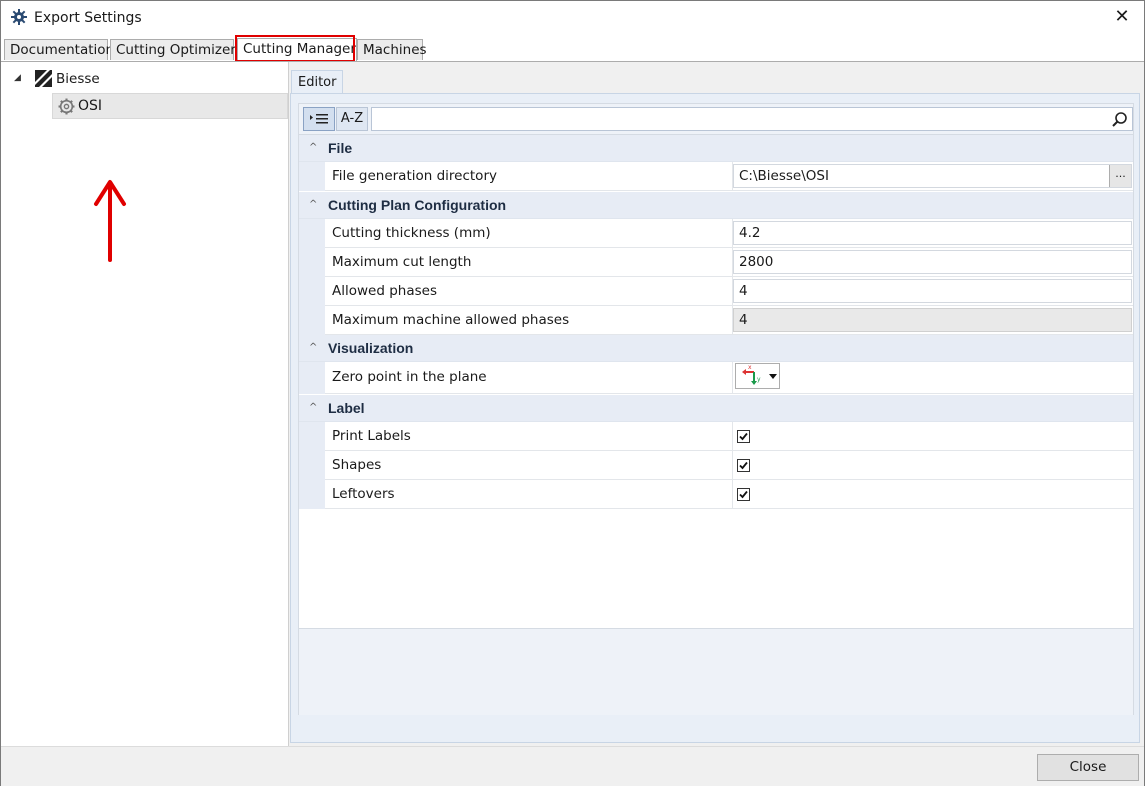 This screenshot has height=786, width=1145. I want to click on property-row: Cutting thickness (mm) 4.2, so click(716, 233).